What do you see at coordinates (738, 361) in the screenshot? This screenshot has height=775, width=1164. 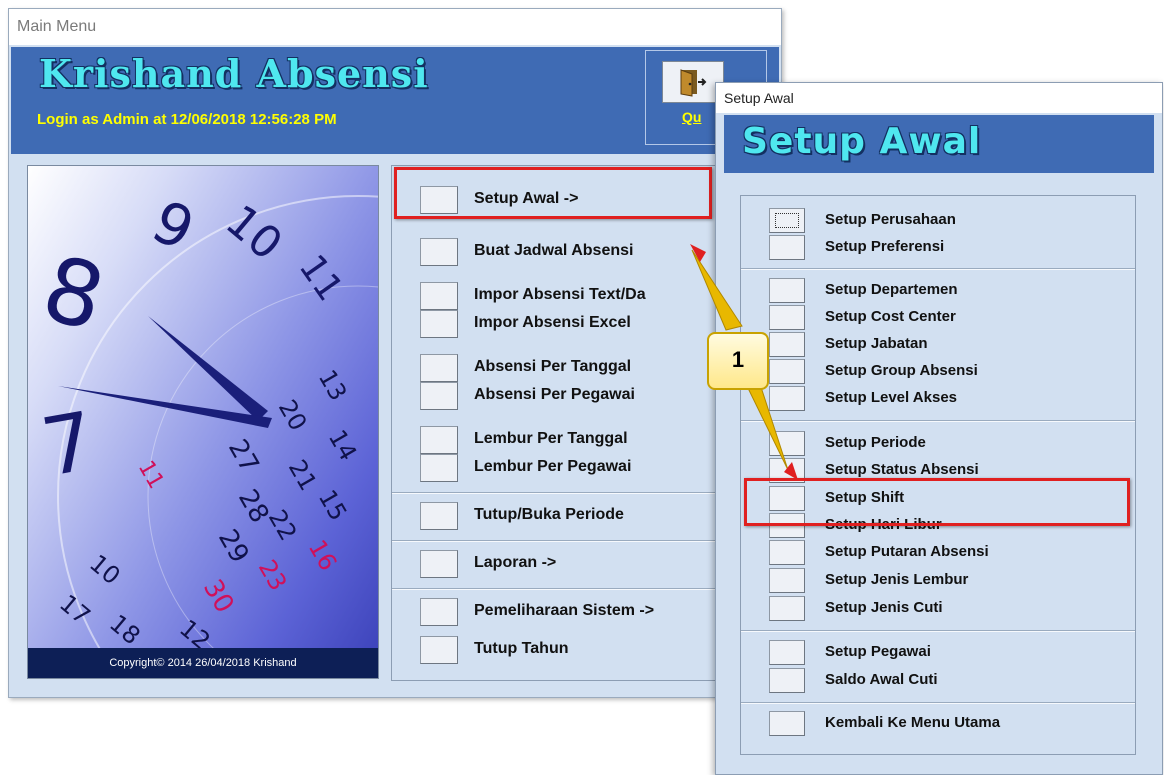 I see `step-callout: 1` at bounding box center [738, 361].